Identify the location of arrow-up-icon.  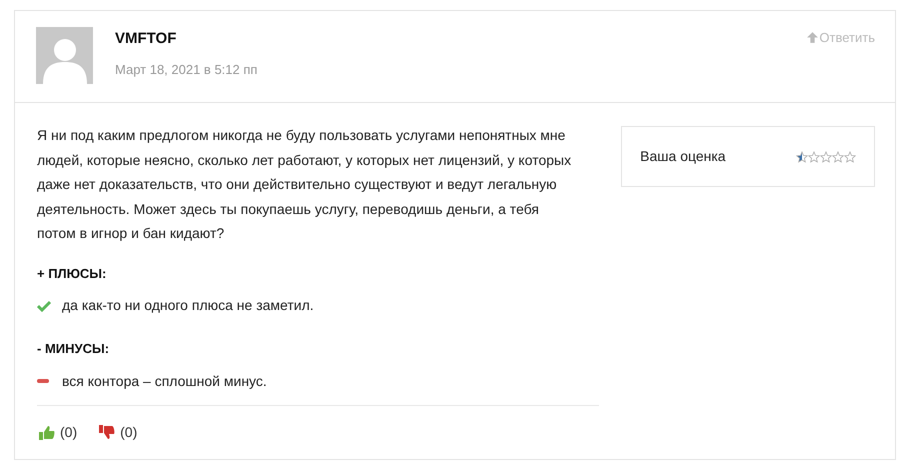
(813, 37).